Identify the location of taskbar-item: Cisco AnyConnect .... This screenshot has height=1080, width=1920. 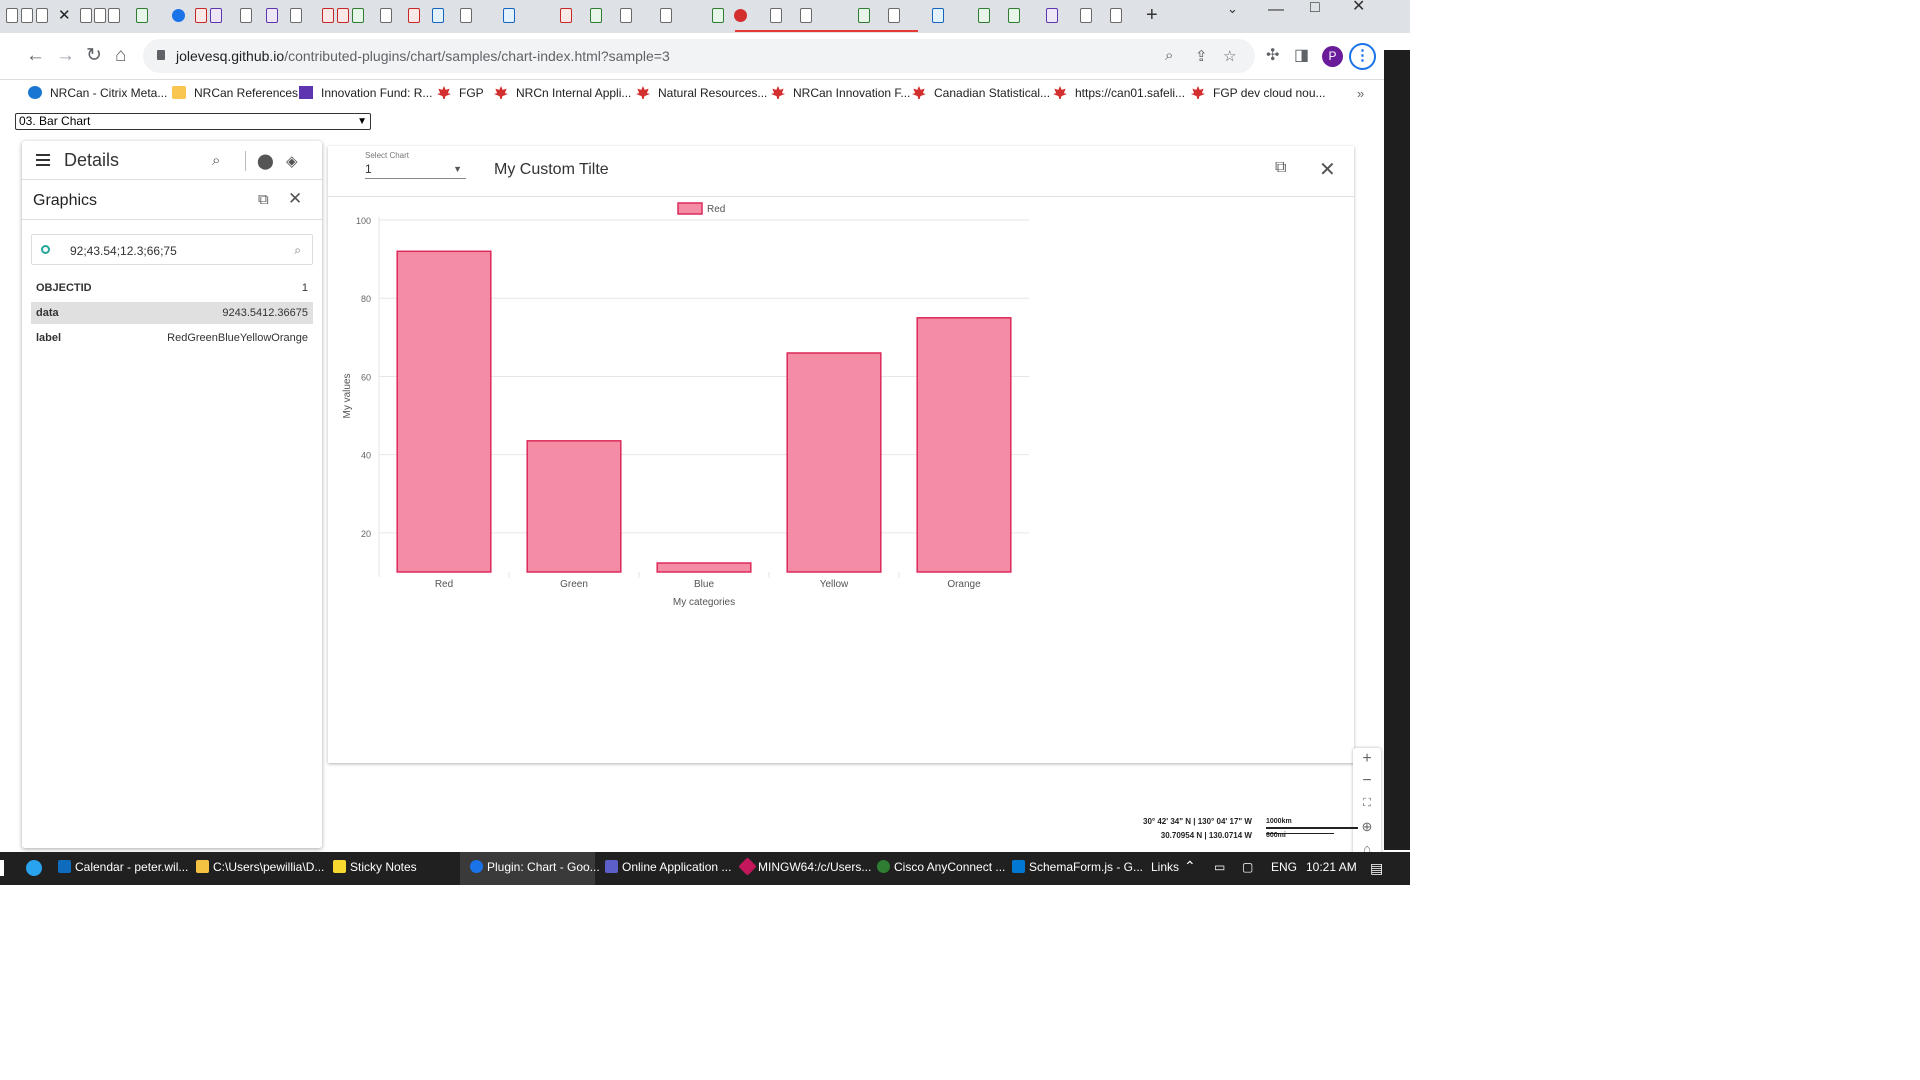
(941, 867).